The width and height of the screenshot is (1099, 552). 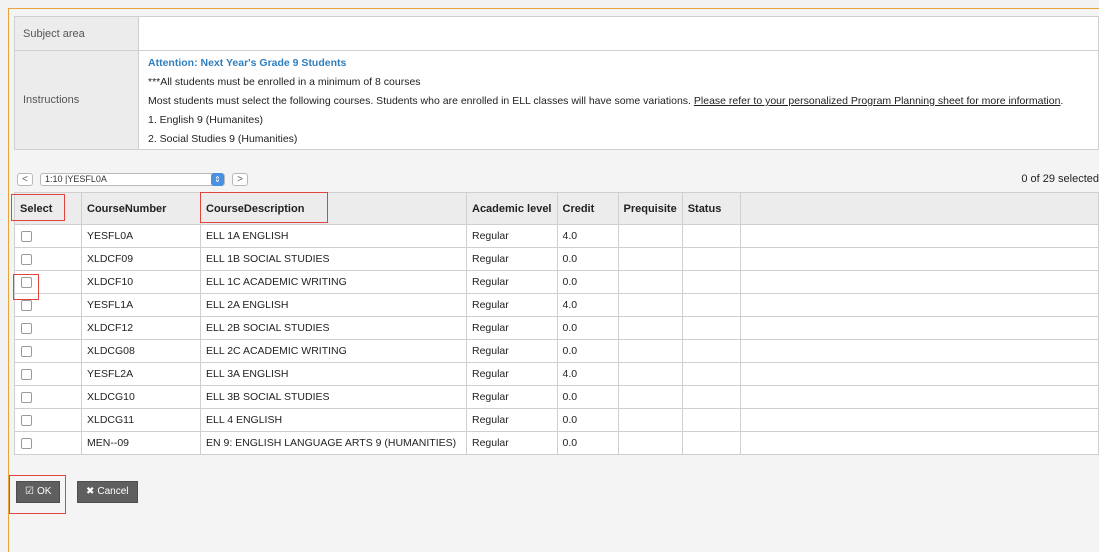 I want to click on column-header-select: Select, so click(x=48, y=208).